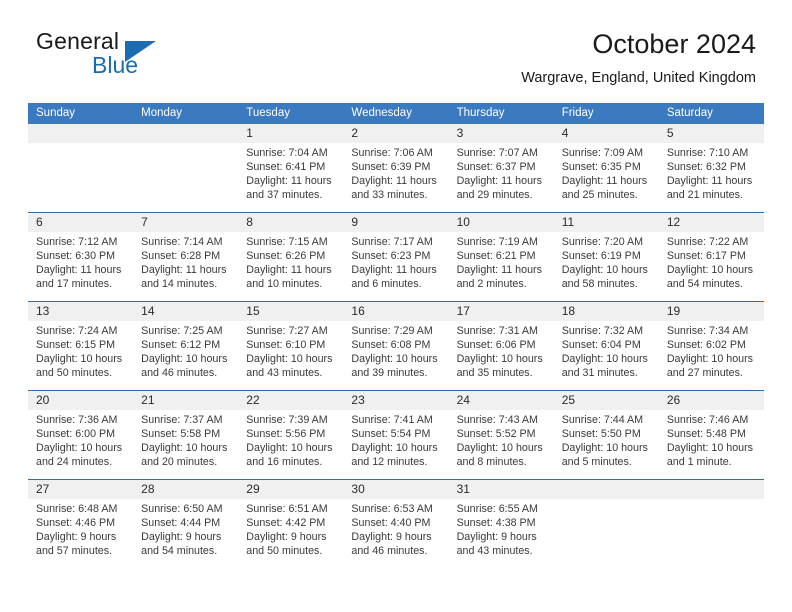 The width and height of the screenshot is (792, 612). Describe the element at coordinates (395, 489) in the screenshot. I see `day-number: 30` at that location.